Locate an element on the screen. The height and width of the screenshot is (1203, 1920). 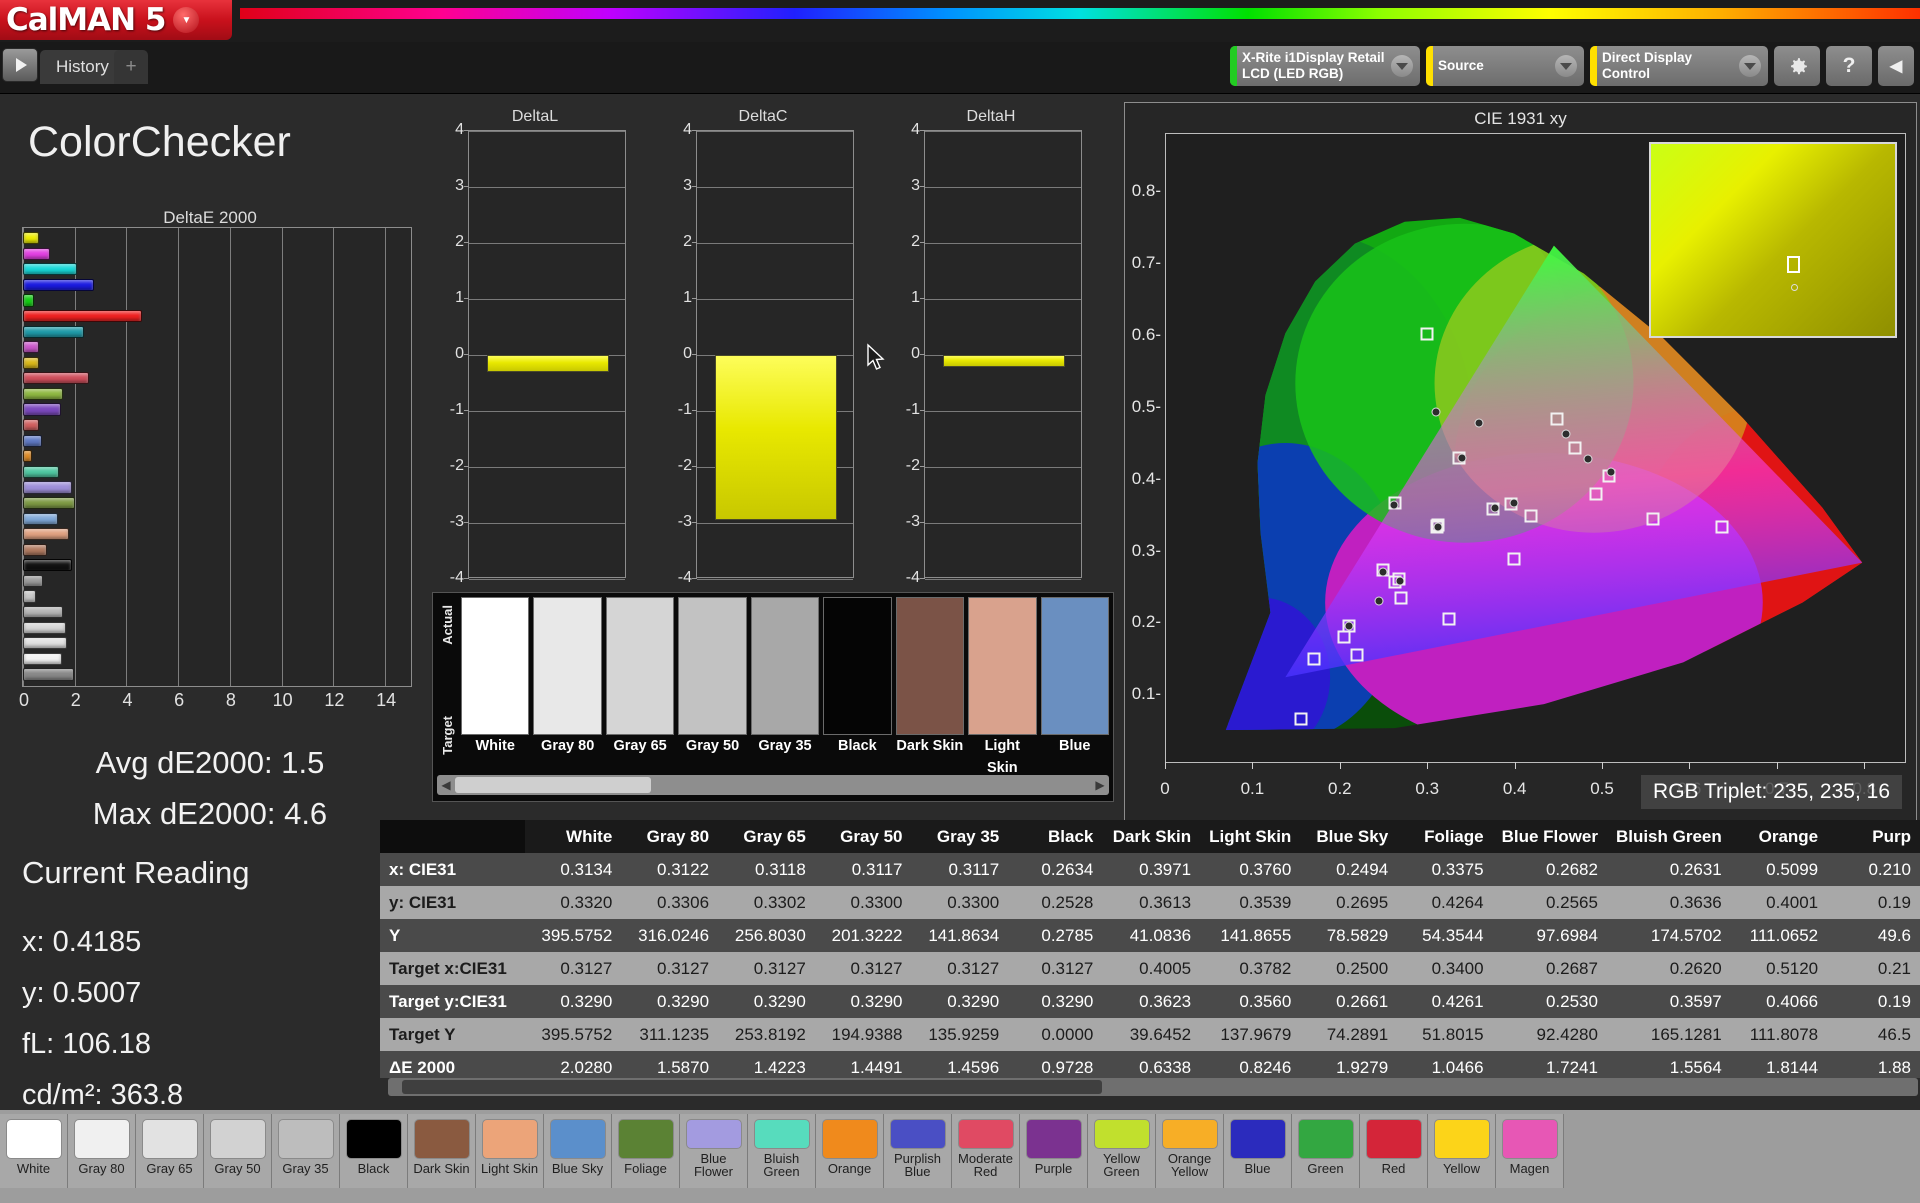
bottom-swatch: White is located at coordinates (34, 1151).